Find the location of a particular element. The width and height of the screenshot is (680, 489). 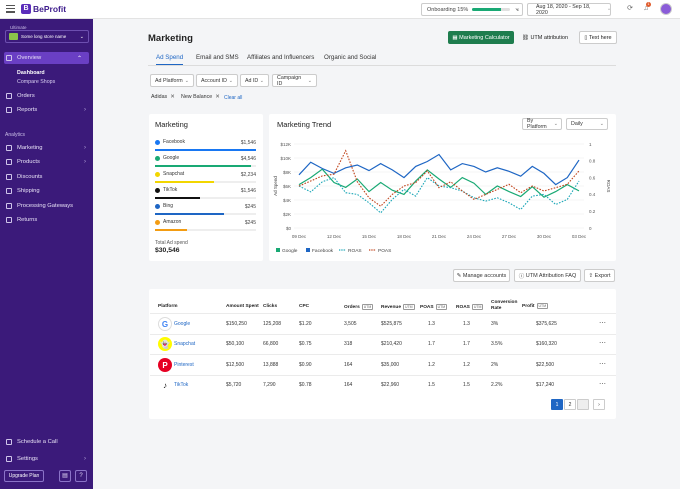

chip-label: Adidas is located at coordinates (159, 97).